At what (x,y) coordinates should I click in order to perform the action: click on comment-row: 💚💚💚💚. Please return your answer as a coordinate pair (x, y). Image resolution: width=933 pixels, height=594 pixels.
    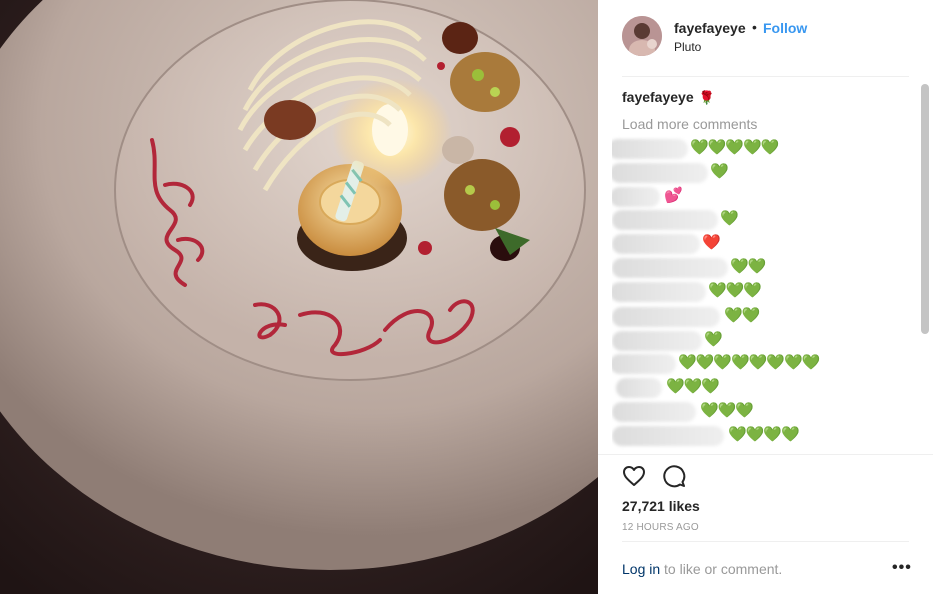
    Looking at the image, I should click on (762, 436).